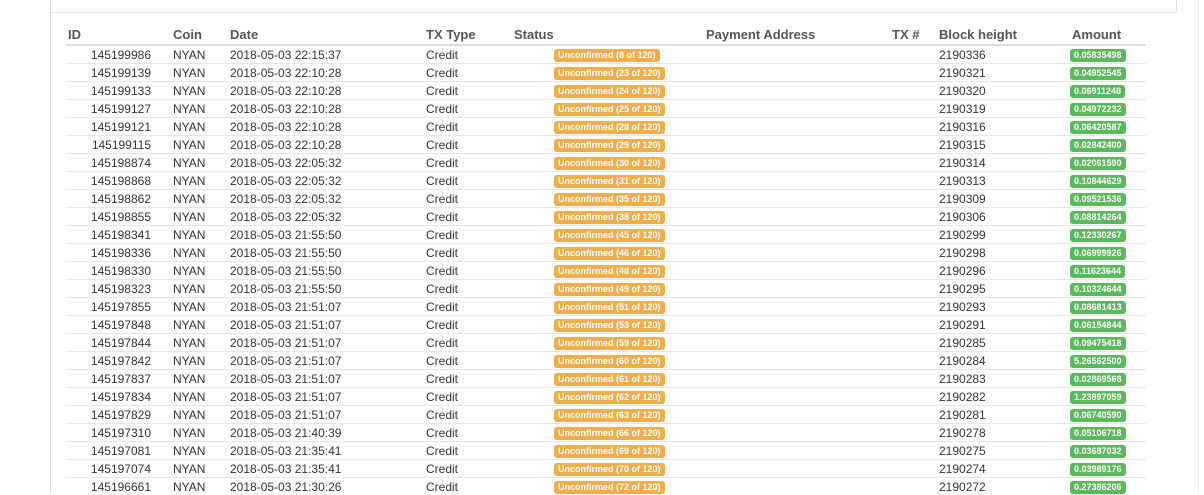 The image size is (1204, 495). What do you see at coordinates (609, 451) in the screenshot?
I see `status-badge: Unconfirmed (69 of 120)` at bounding box center [609, 451].